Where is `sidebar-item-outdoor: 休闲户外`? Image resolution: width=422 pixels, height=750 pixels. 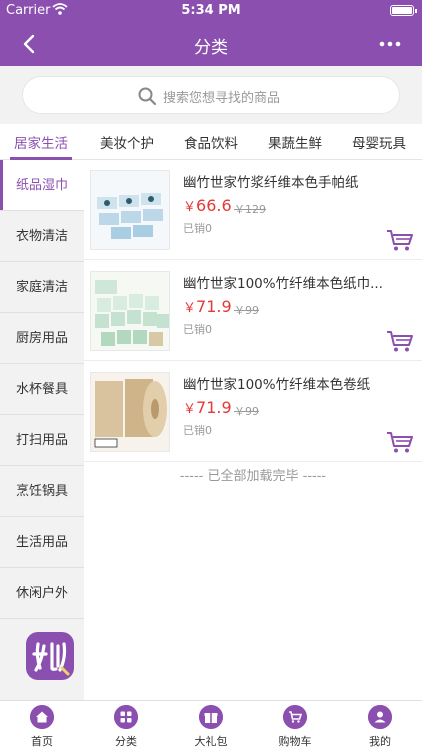 sidebar-item-outdoor: 休闲户外 is located at coordinates (42, 593).